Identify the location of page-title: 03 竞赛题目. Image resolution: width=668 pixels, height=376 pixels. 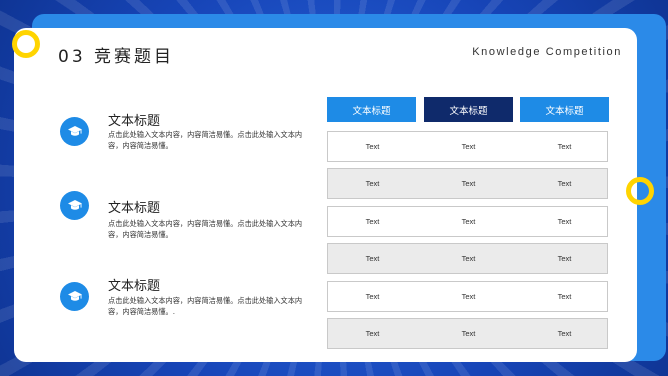
(116, 57).